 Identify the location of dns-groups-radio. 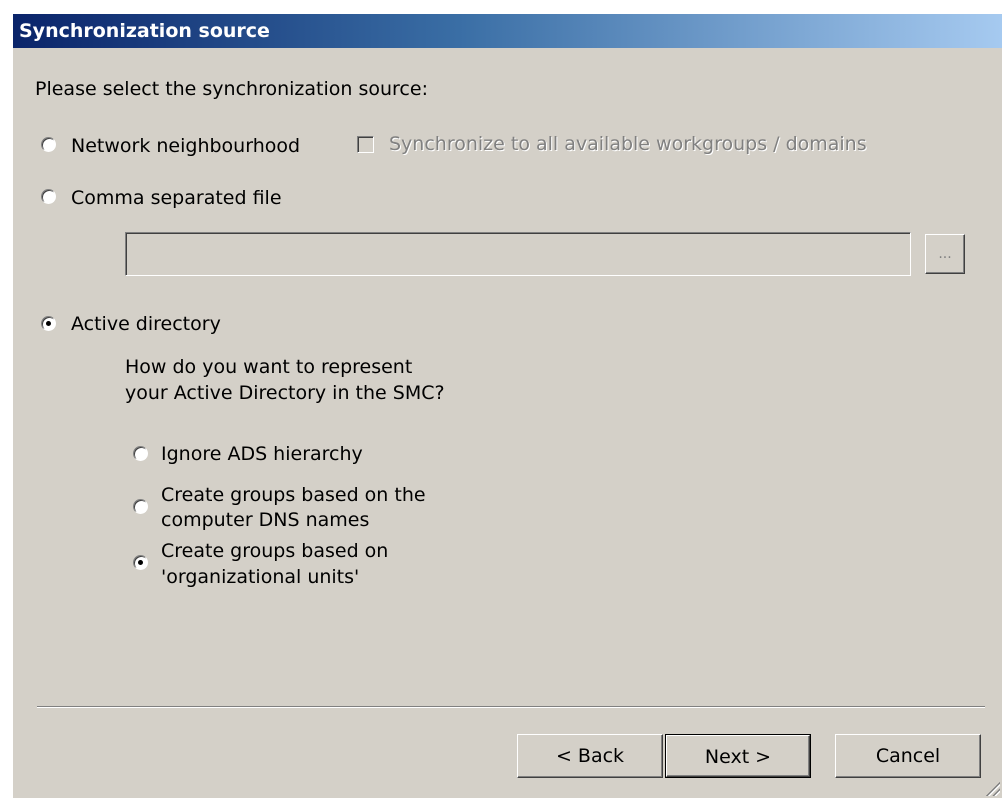
(140, 506).